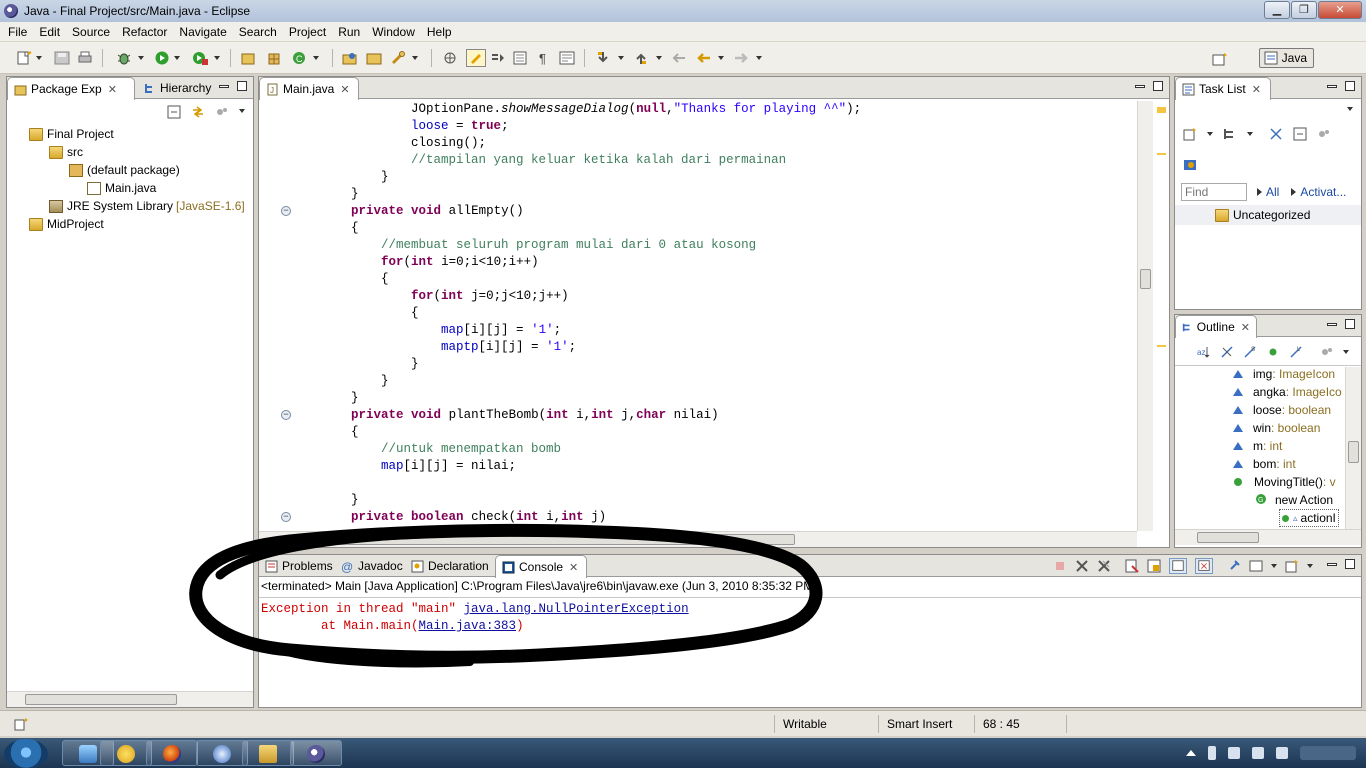  Describe the element at coordinates (621, 58) in the screenshot. I see `next-annotation-dropdown-arrow-icon` at that location.